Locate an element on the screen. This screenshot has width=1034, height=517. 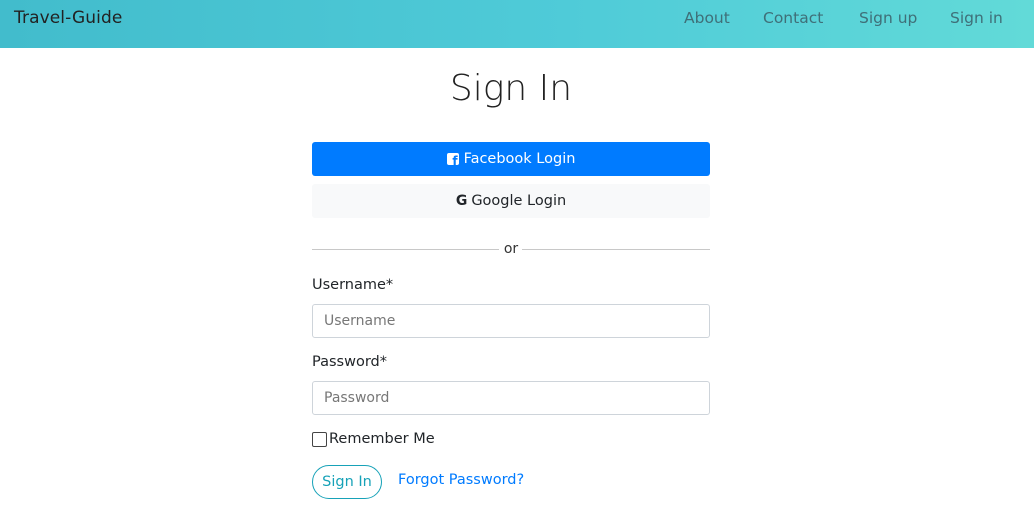
nav-link-sign-up: Sign up is located at coordinates (888, 18).